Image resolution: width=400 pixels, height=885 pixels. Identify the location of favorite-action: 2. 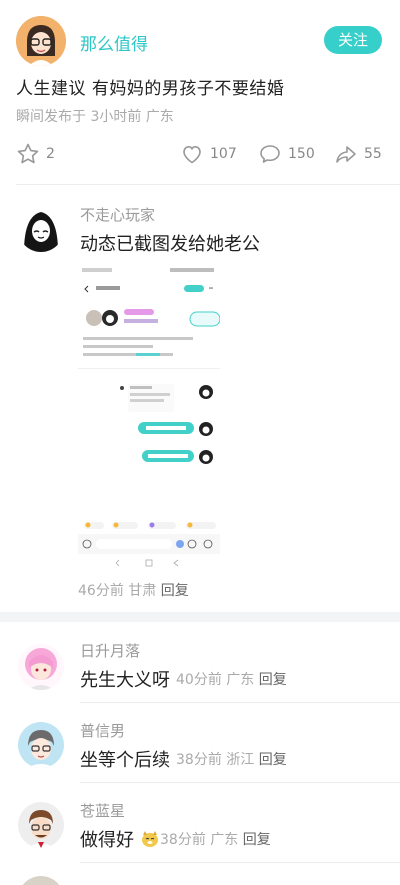
(35, 154).